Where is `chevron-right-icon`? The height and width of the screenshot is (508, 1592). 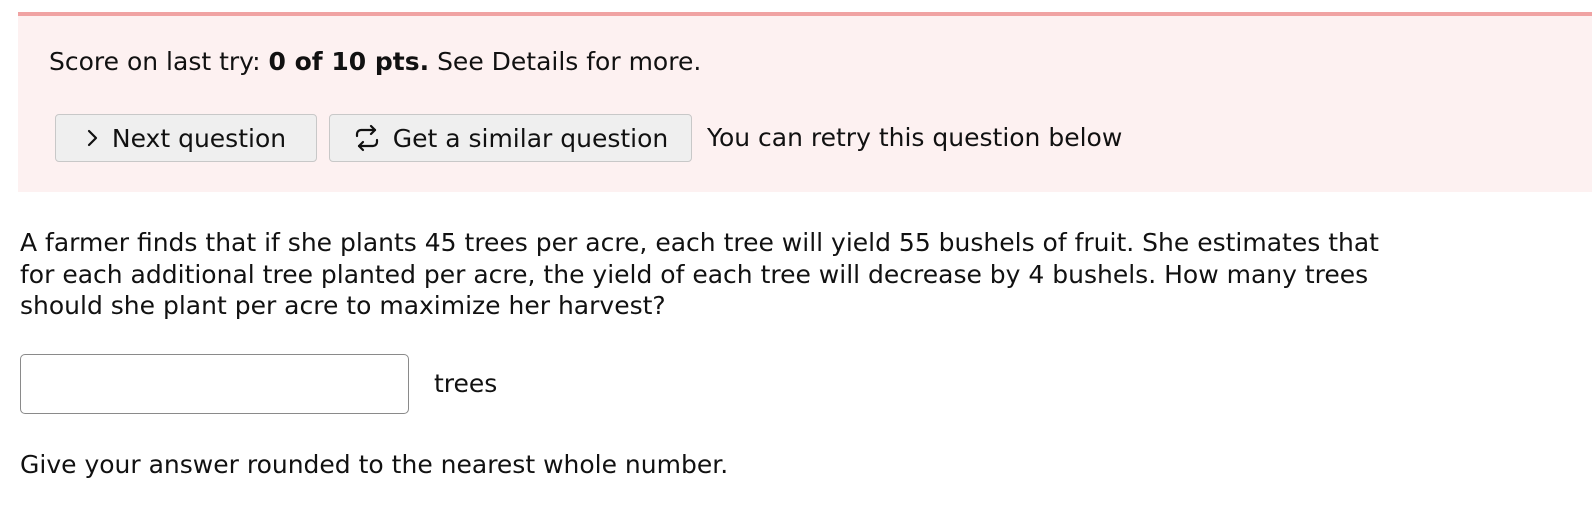 chevron-right-icon is located at coordinates (93, 138).